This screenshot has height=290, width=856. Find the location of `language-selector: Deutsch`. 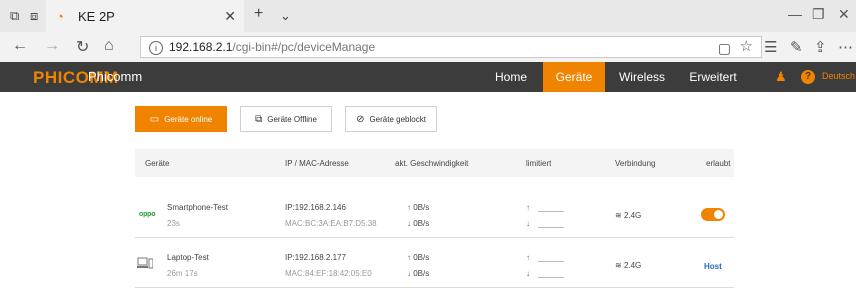

language-selector: Deutsch is located at coordinates (838, 76).